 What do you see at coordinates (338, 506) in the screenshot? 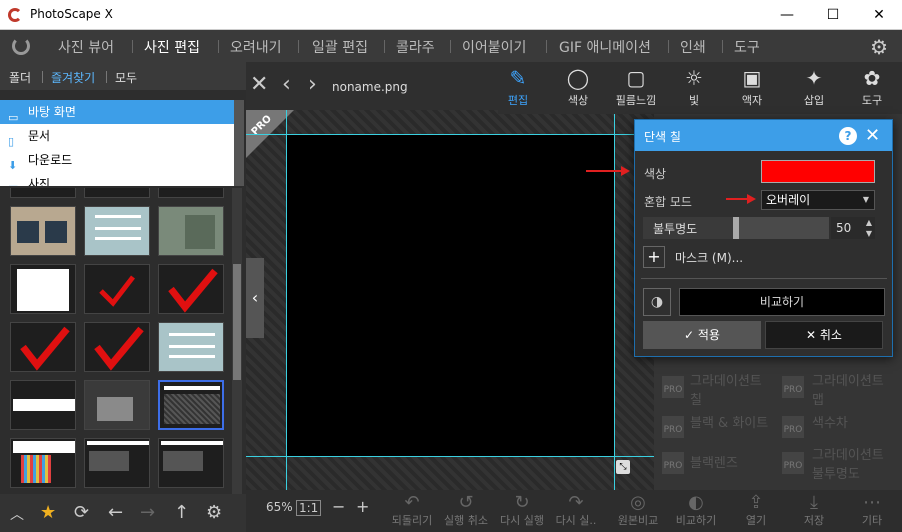
I see `zoom-out-icon: −` at bounding box center [338, 506].